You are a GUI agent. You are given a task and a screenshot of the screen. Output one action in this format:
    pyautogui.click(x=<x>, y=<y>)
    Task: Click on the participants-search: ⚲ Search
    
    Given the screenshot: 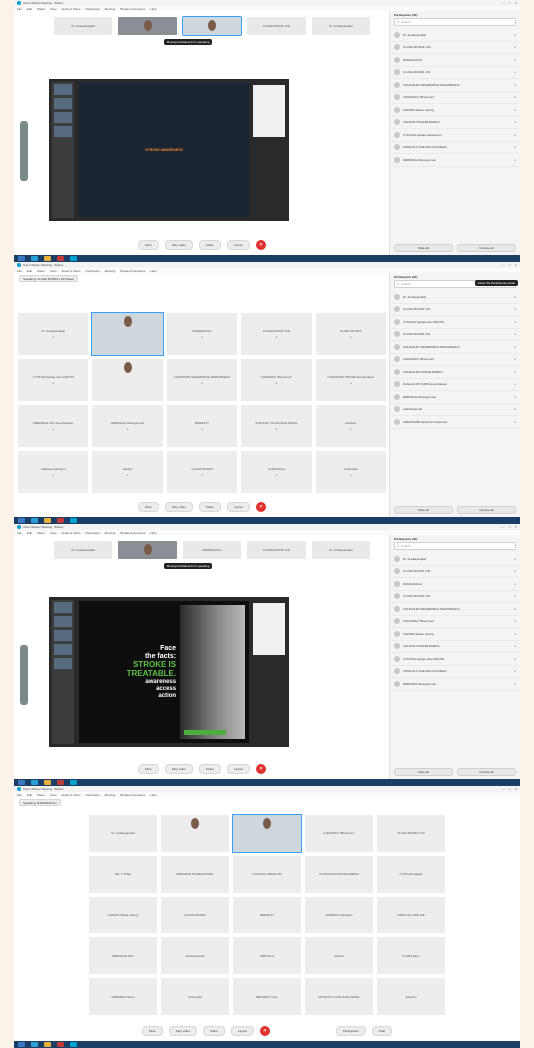 What is the action you would take?
    pyautogui.click(x=455, y=22)
    